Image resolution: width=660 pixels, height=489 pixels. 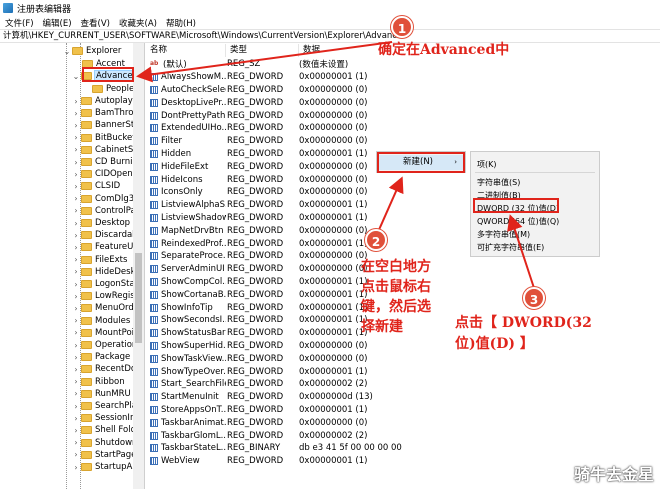 What do you see at coordinates (105, 333) in the screenshot?
I see `tree-item: › MountPoin` at bounding box center [105, 333].